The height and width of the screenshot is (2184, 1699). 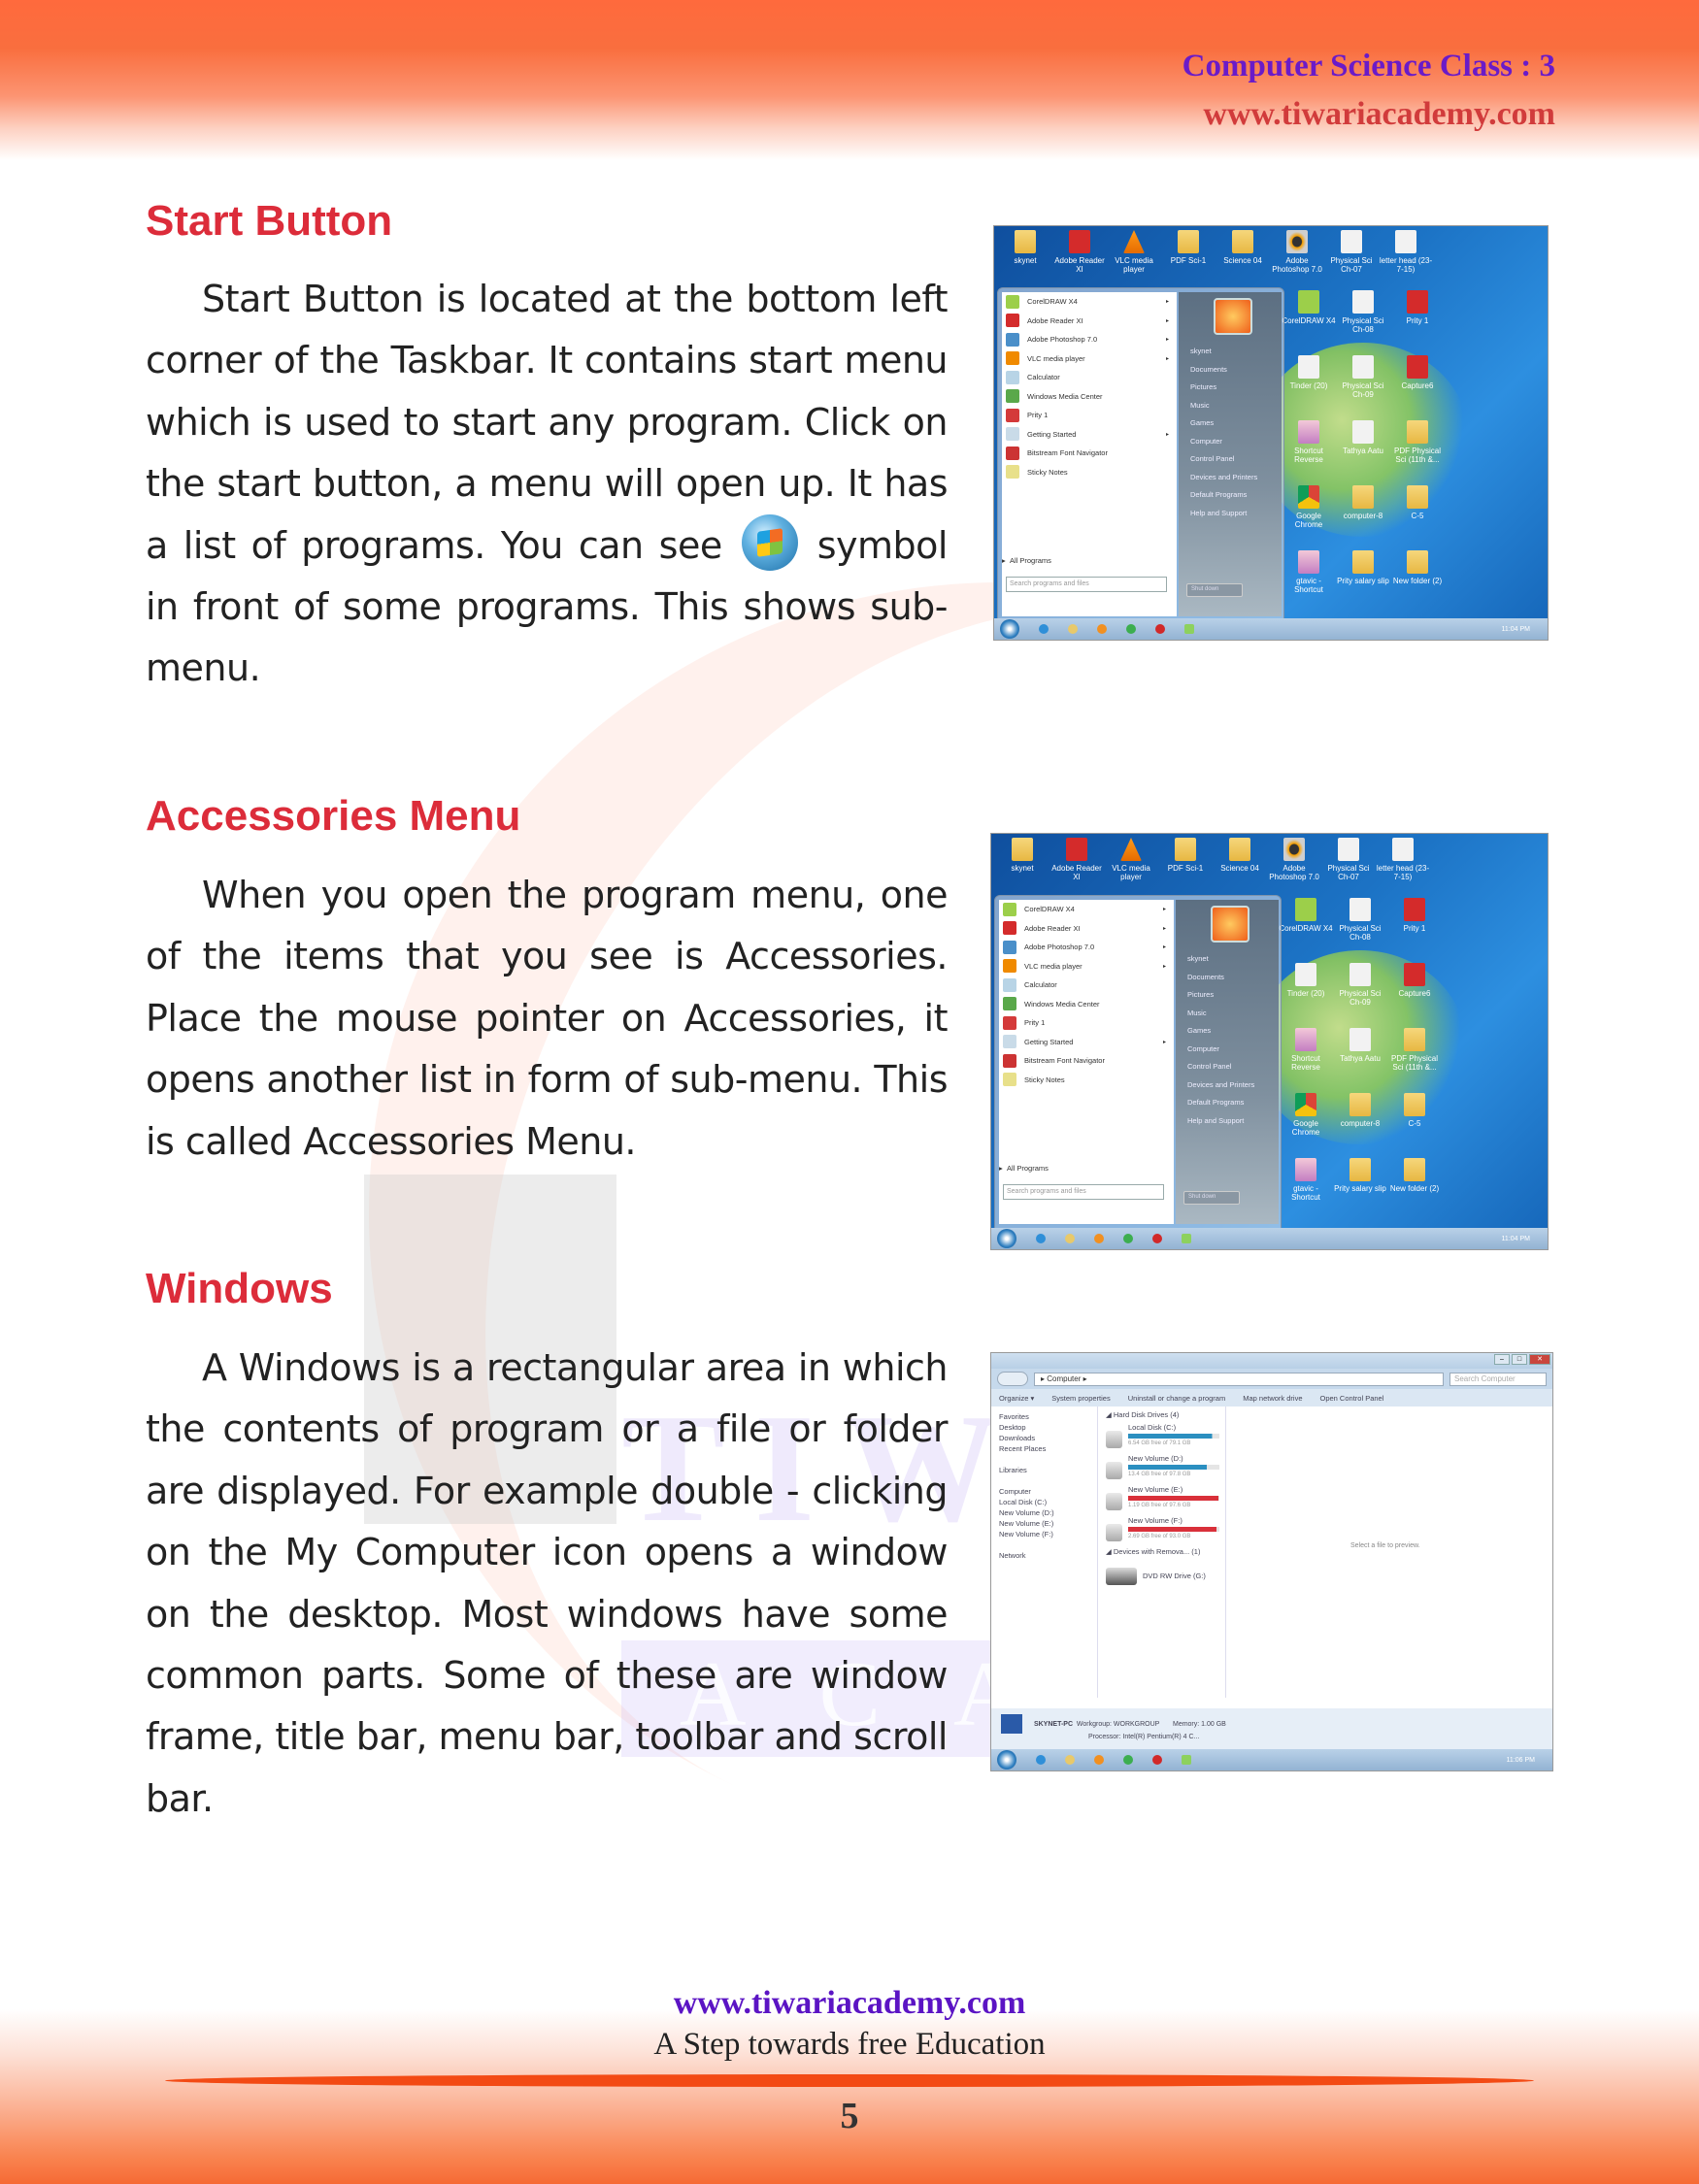 I want to click on header-website-link: www.tiwariacademy.com, so click(x=1369, y=114).